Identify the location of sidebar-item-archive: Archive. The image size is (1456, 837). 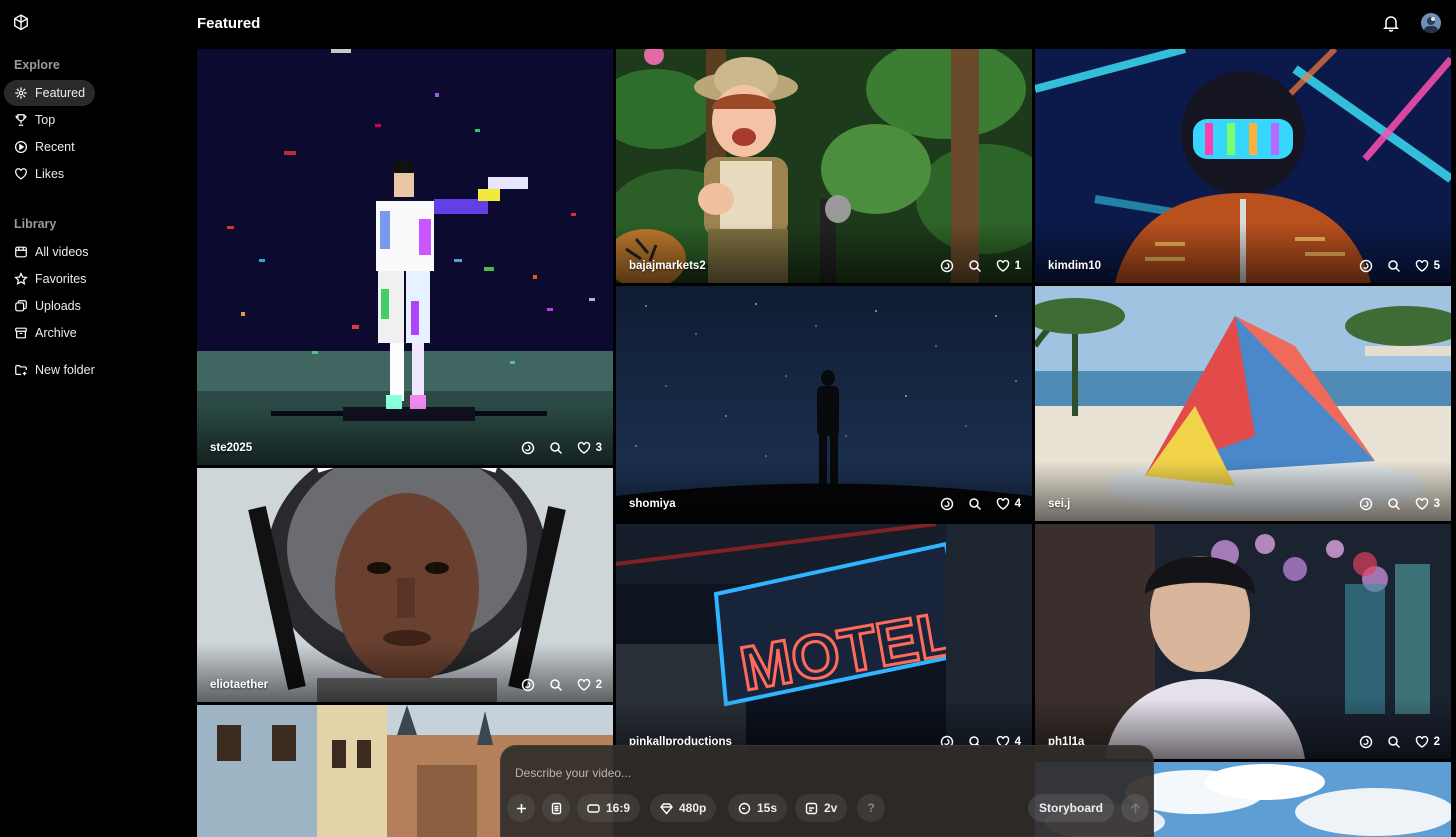
(45, 333).